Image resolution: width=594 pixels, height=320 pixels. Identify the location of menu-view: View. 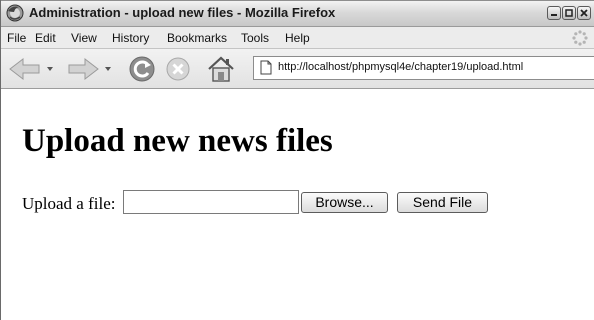
(84, 38).